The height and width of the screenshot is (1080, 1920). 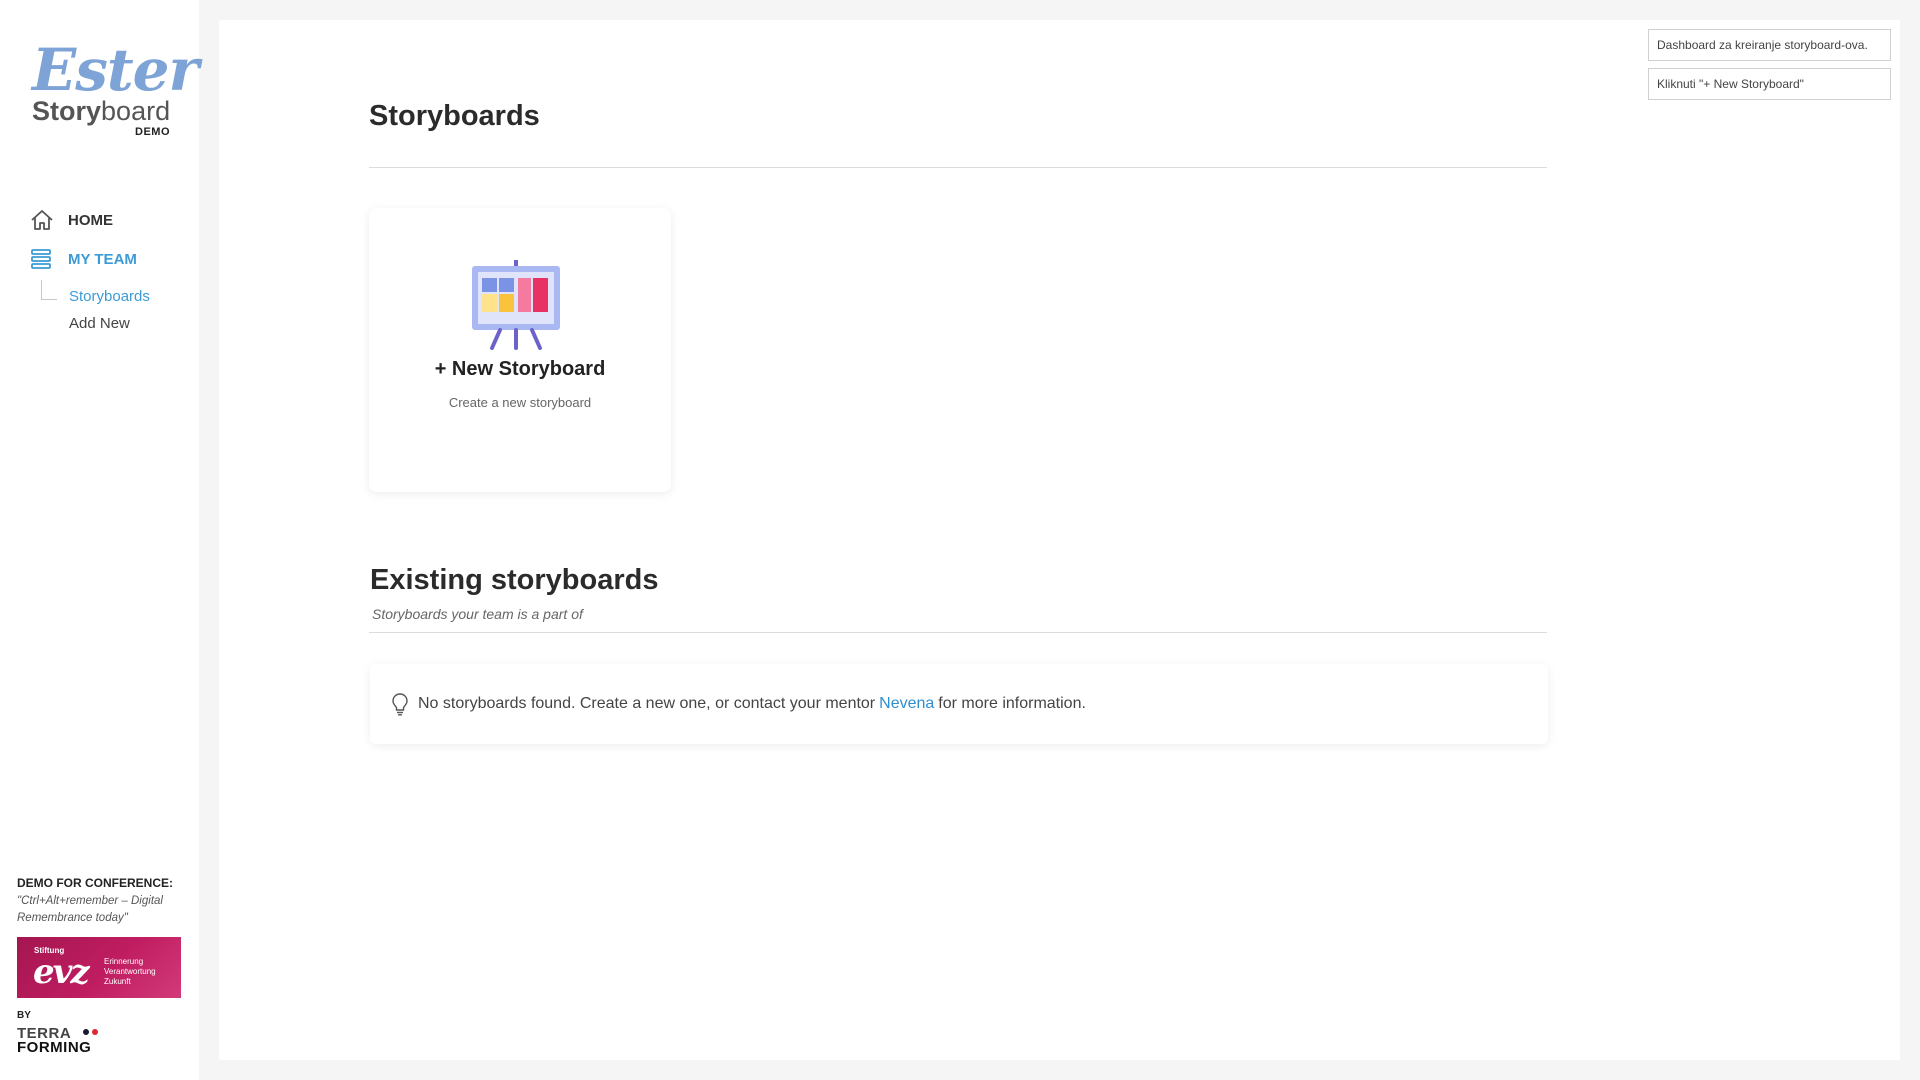 I want to click on subnav-item-storyboards: Storyboards, so click(x=129, y=297).